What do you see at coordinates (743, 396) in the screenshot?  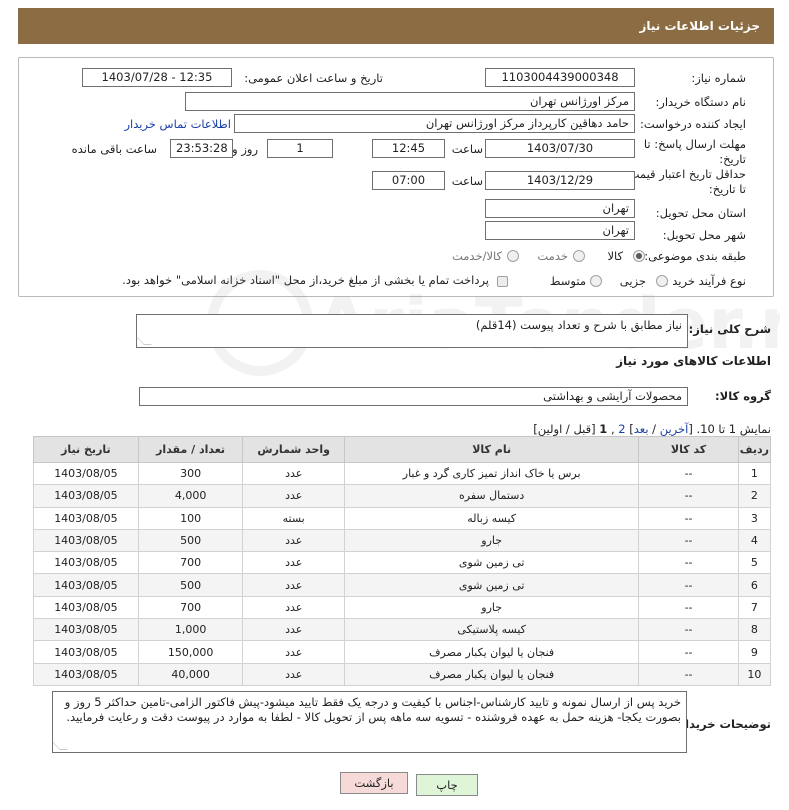 I see `goods-group-label: گروه کالا:` at bounding box center [743, 396].